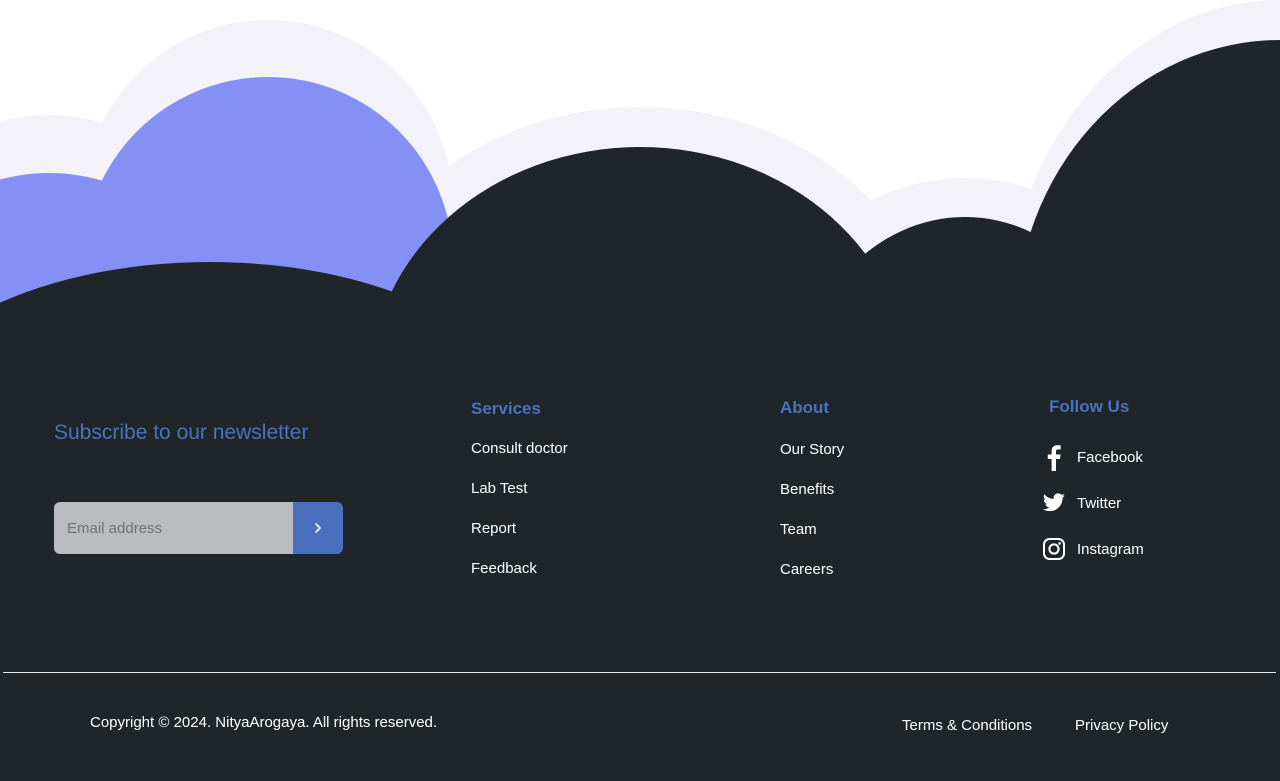 The image size is (1280, 781). Describe the element at coordinates (499, 488) in the screenshot. I see `link-lab-test: Lab Test` at that location.